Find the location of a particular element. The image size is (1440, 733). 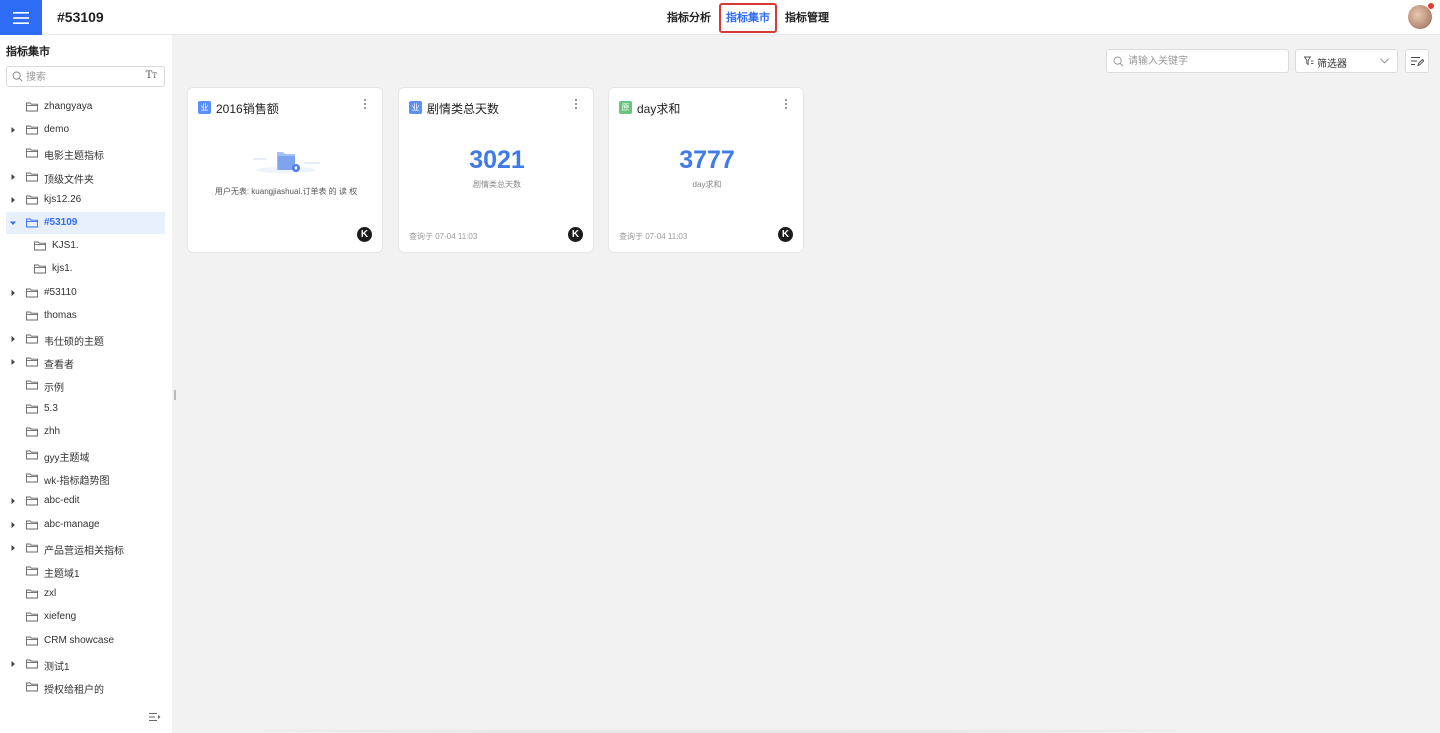

sidebar-folder-label: #53109 is located at coordinates (61, 222).